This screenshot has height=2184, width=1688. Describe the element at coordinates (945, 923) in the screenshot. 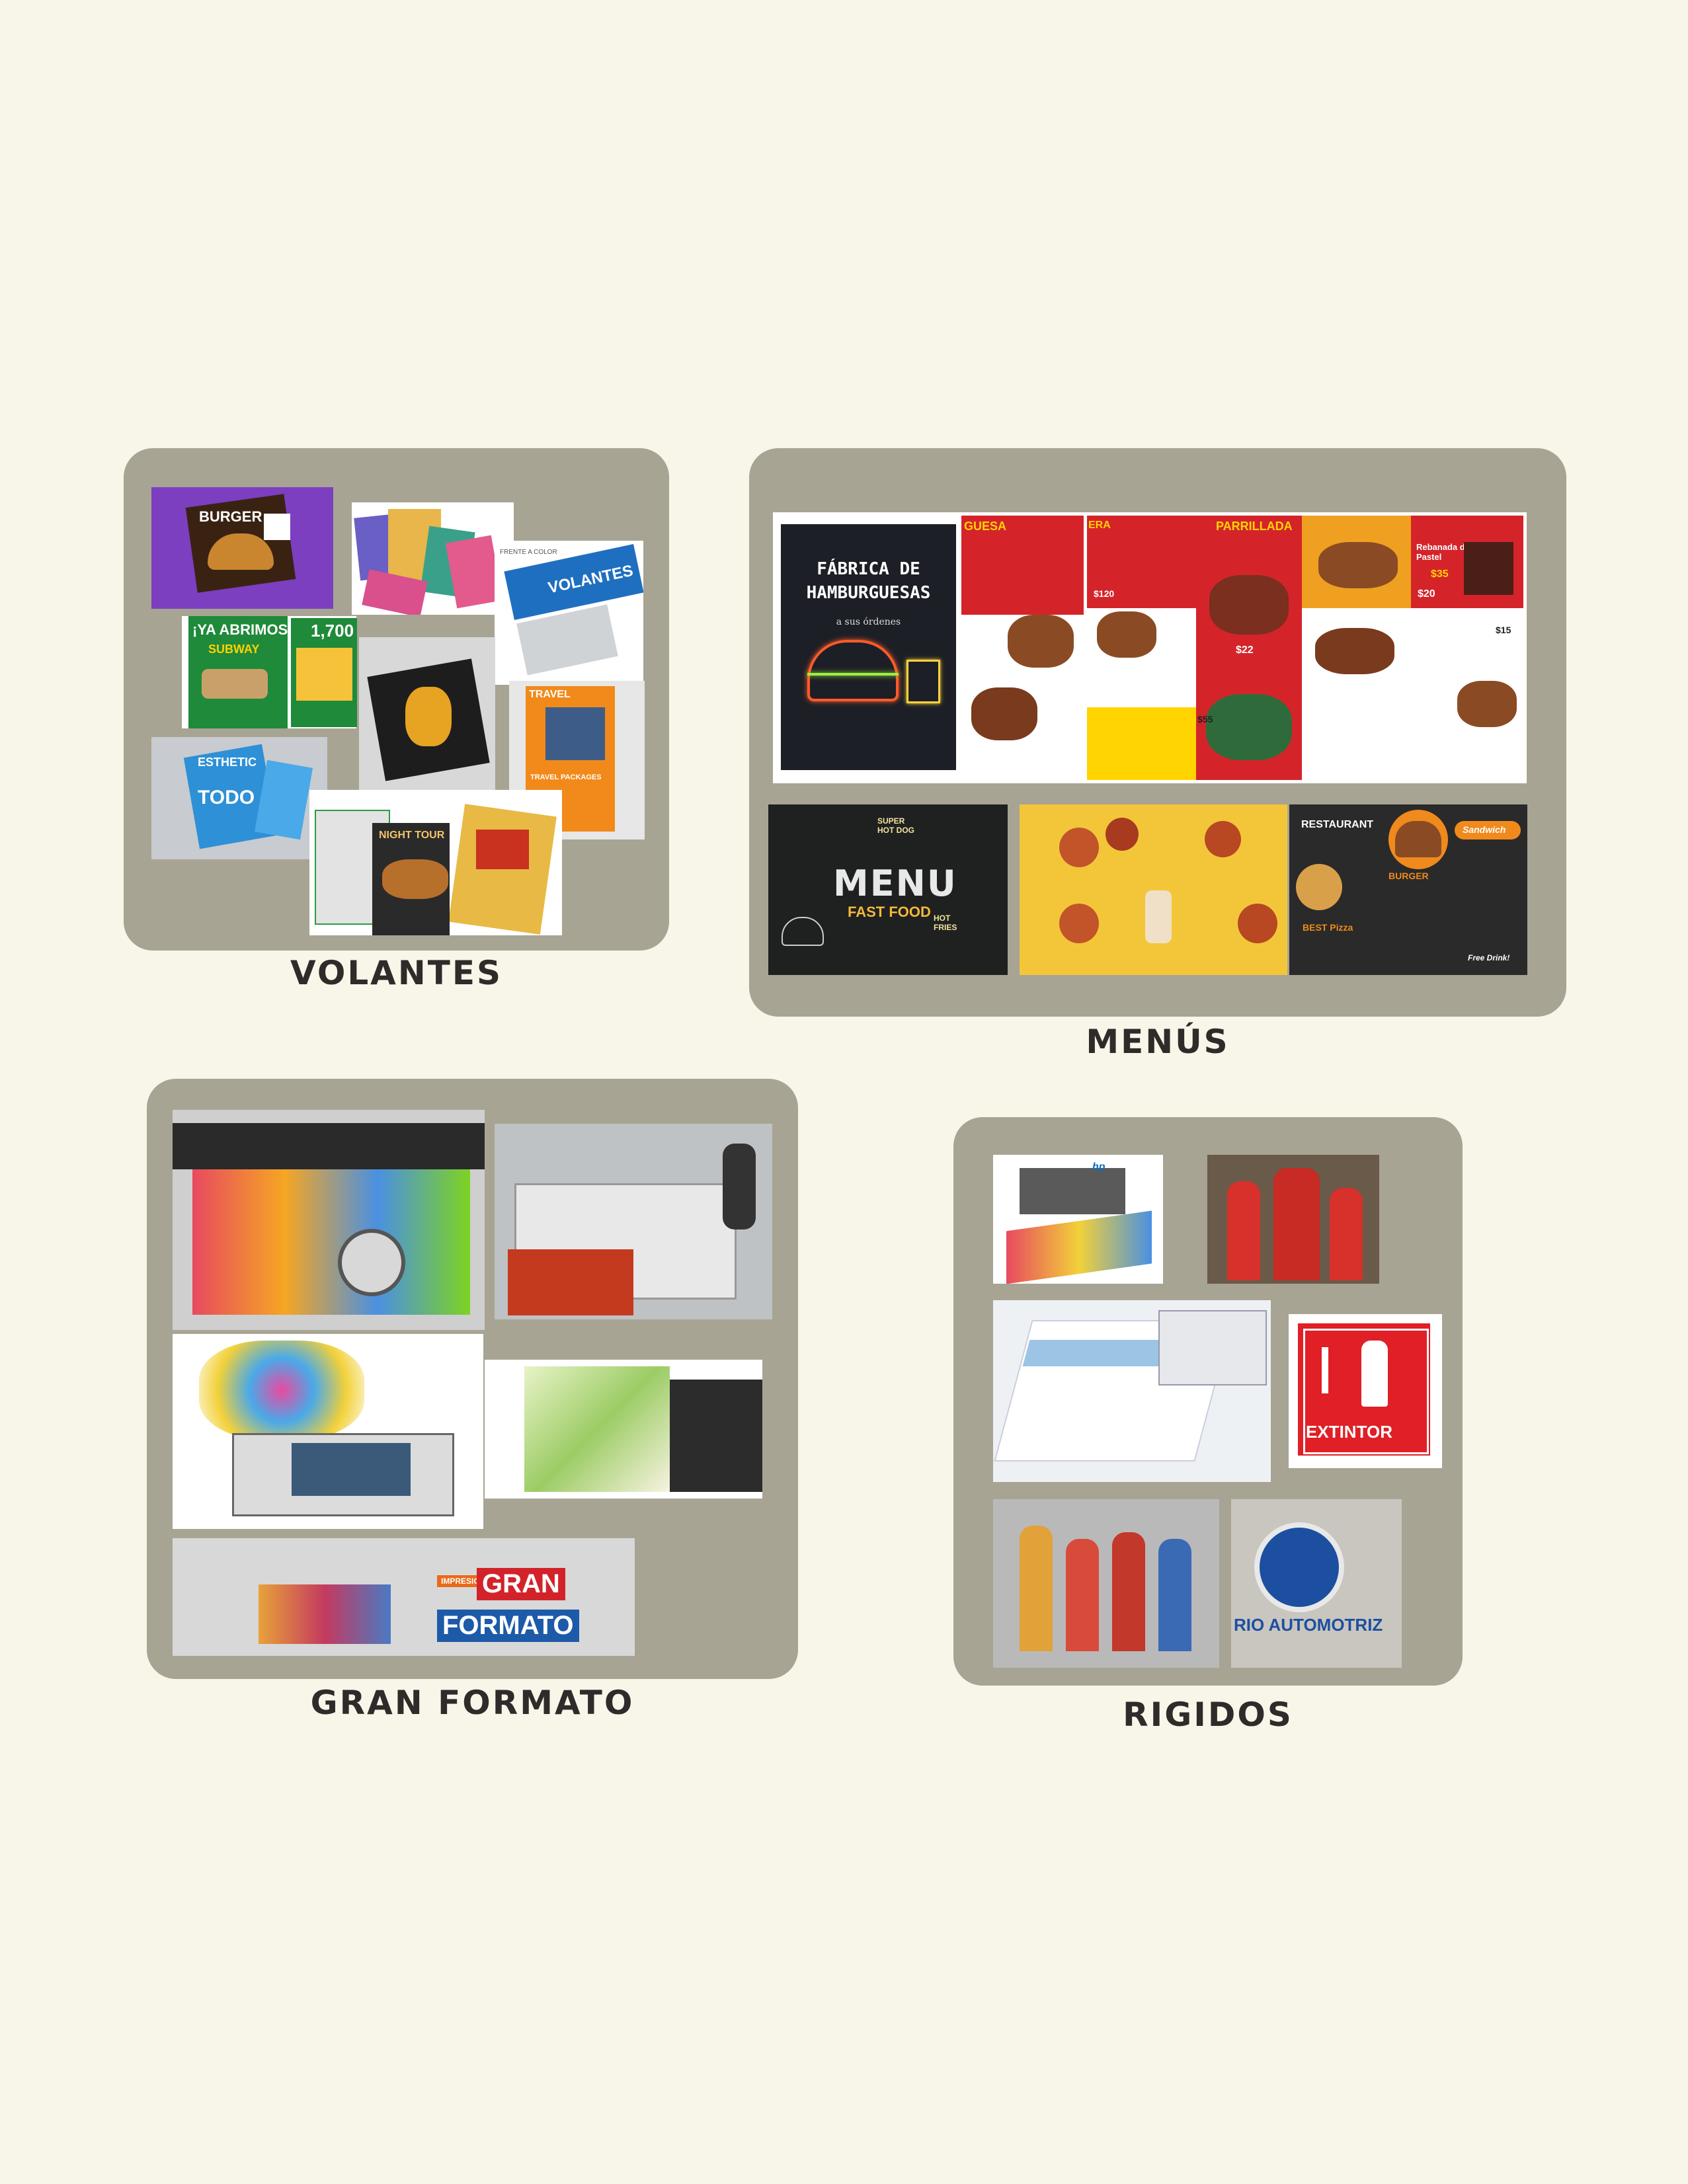

I see `chalk-hot-fries: HOT FRIES` at that location.